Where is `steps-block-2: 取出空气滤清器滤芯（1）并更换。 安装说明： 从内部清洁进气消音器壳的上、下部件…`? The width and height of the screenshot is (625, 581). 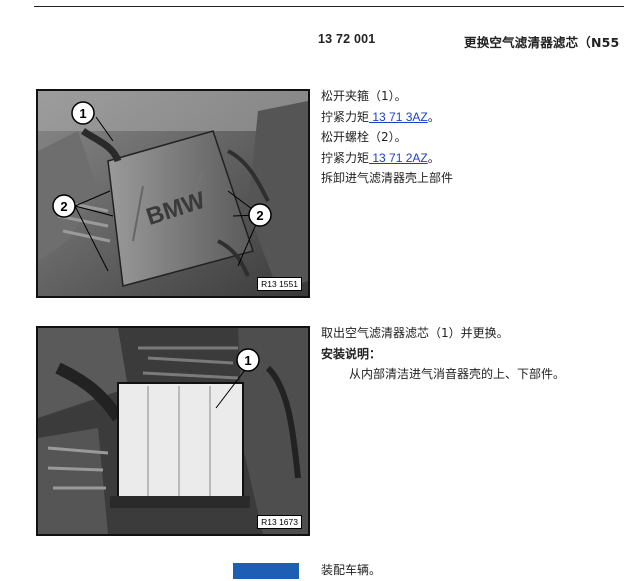
steps-block-2: 取出空气滤清器滤芯（1）并更换。 安装说明： 从内部清洁进气消音器壳的上、下部件… is located at coordinates (443, 354).